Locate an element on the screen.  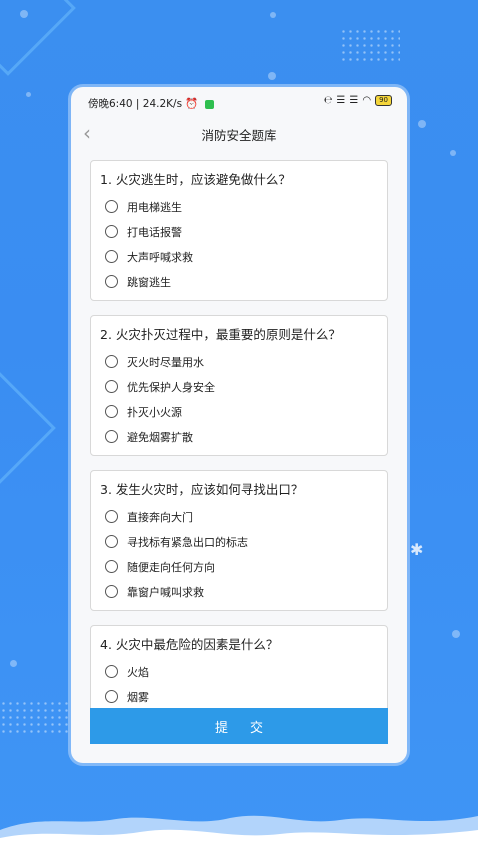
option-label: 烟雾 is located at coordinates (138, 697).